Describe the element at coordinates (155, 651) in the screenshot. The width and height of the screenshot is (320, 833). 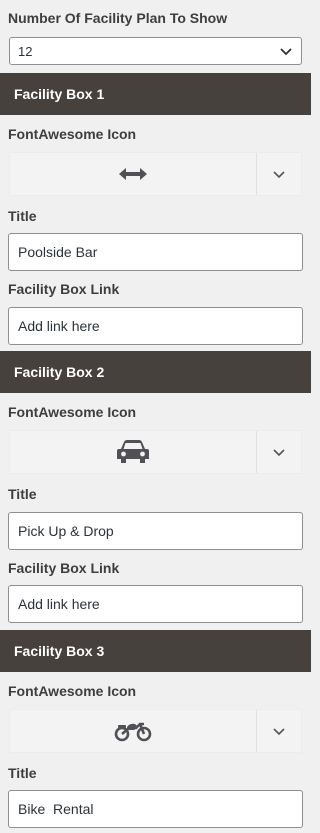
I see `facility-box-3-header: Facility Box 3` at that location.